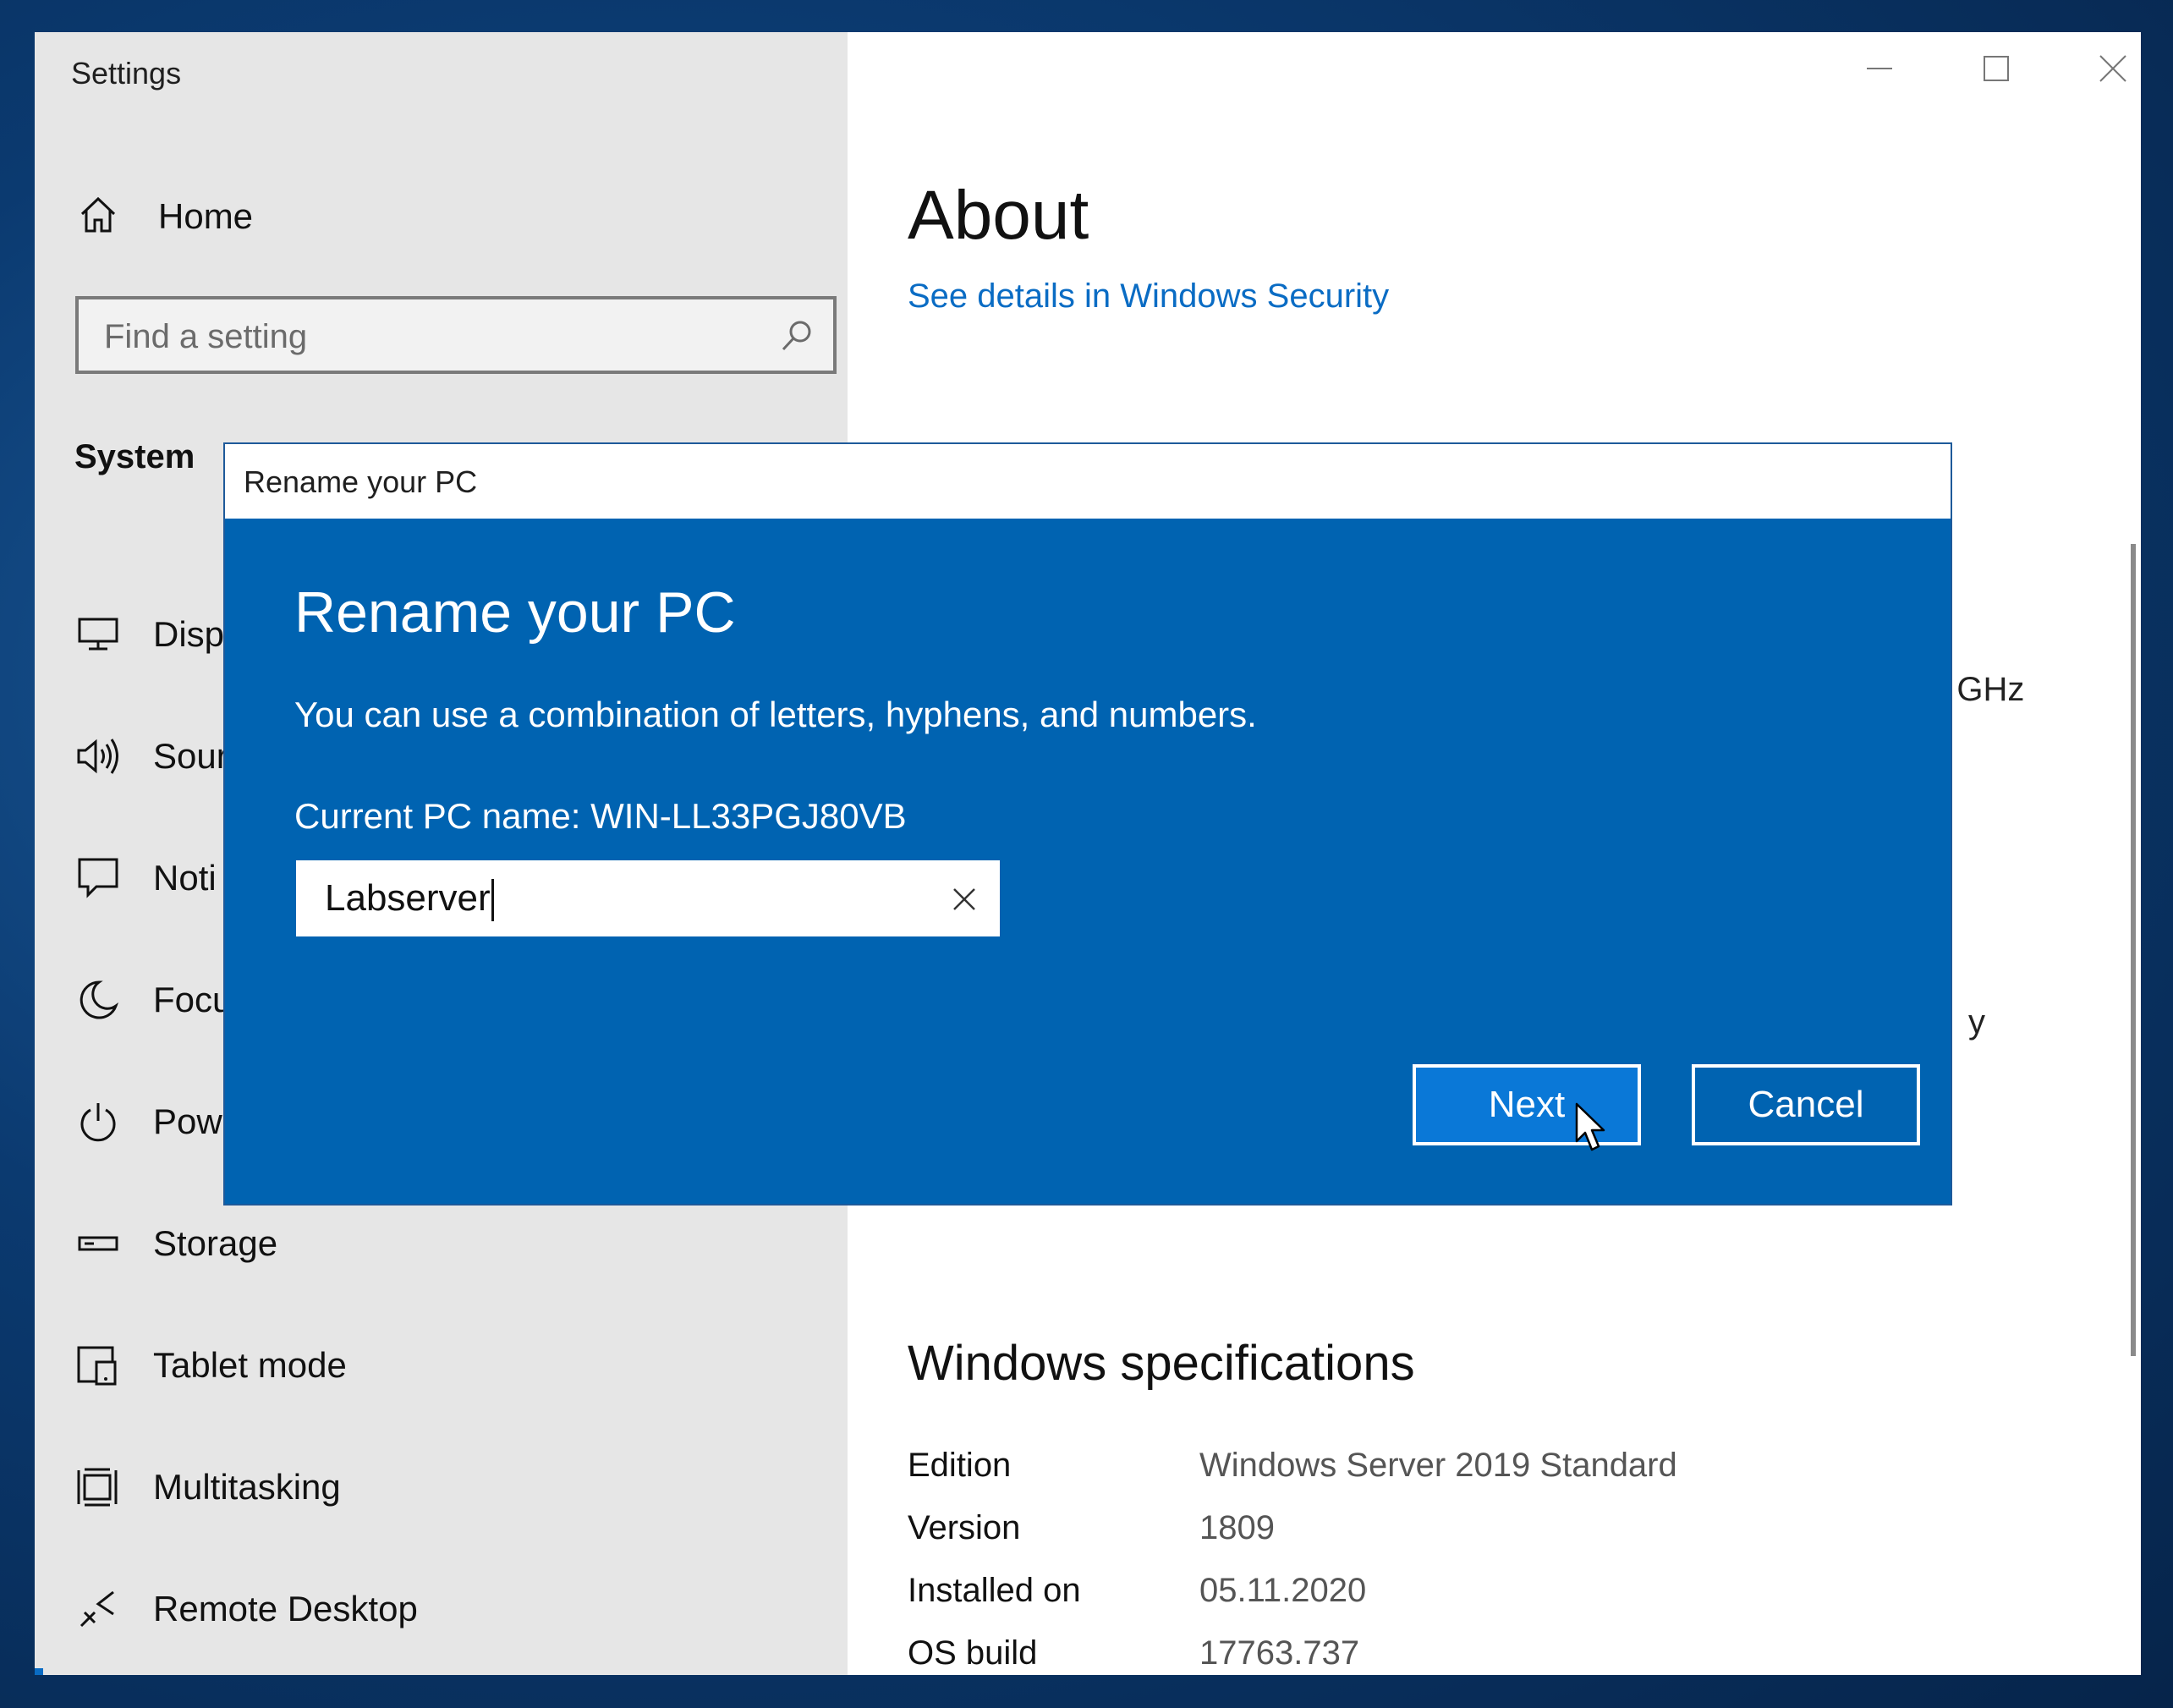 This screenshot has width=2173, height=1708. What do you see at coordinates (1592, 1129) in the screenshot?
I see `mouse-pointer-icon` at bounding box center [1592, 1129].